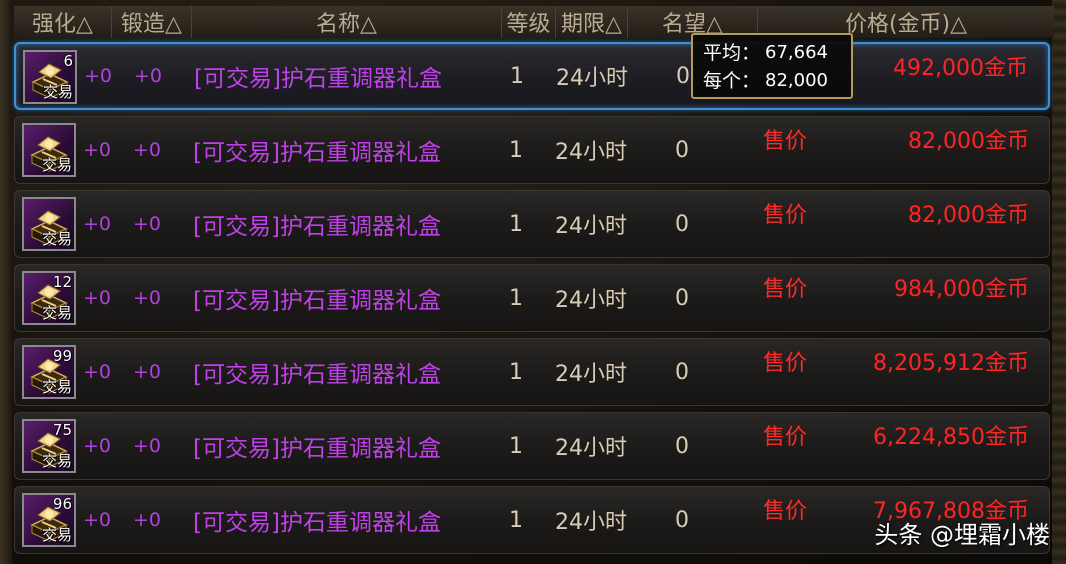 This screenshot has height=564, width=1066. I want to click on tooltip-each-label: 每个：, so click(732, 81).